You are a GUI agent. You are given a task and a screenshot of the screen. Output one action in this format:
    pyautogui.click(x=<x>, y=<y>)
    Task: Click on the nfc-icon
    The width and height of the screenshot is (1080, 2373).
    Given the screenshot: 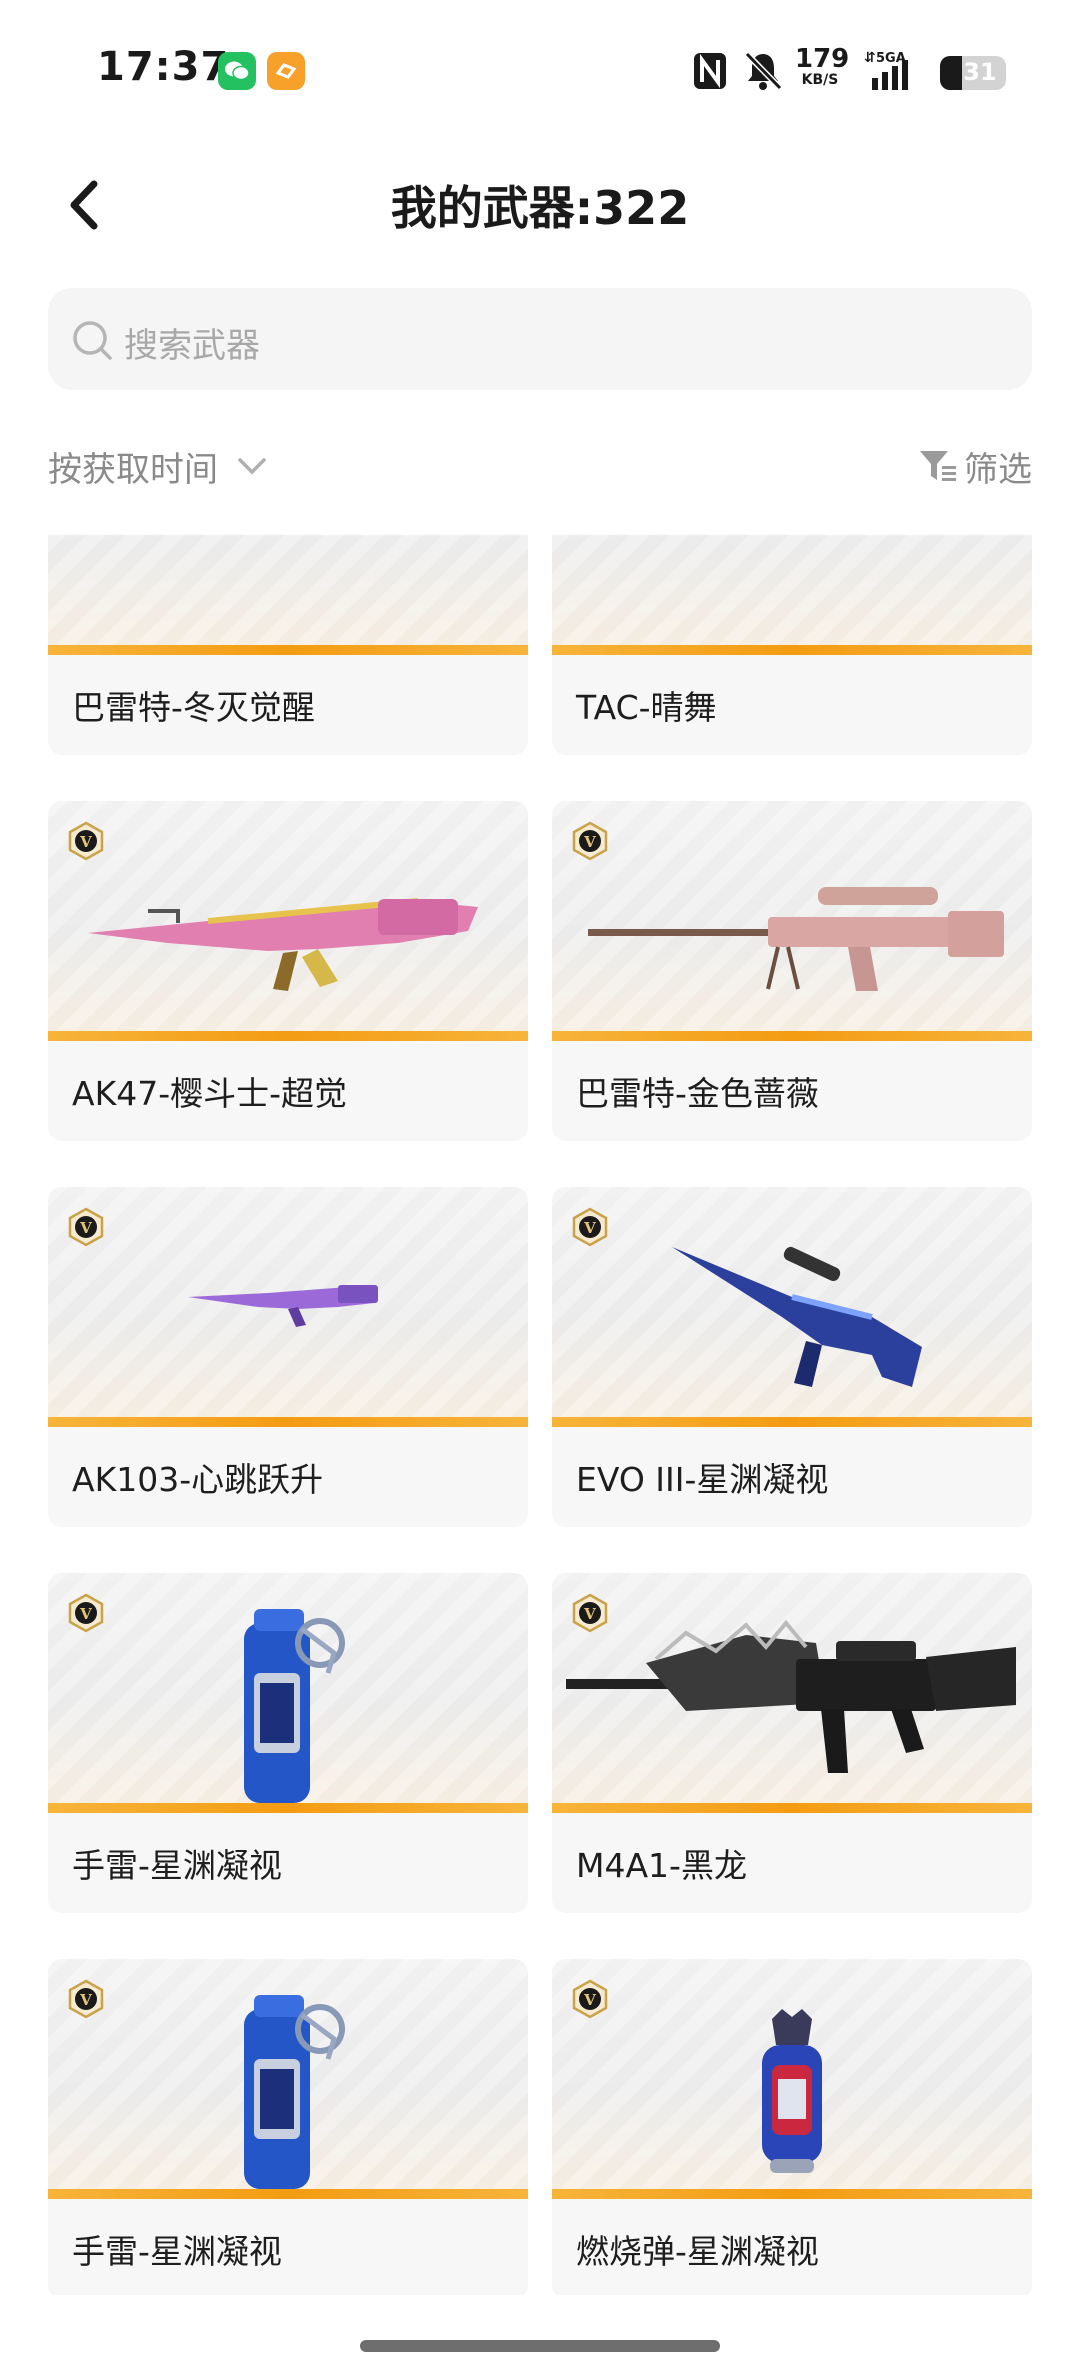 What is the action you would take?
    pyautogui.click(x=710, y=71)
    